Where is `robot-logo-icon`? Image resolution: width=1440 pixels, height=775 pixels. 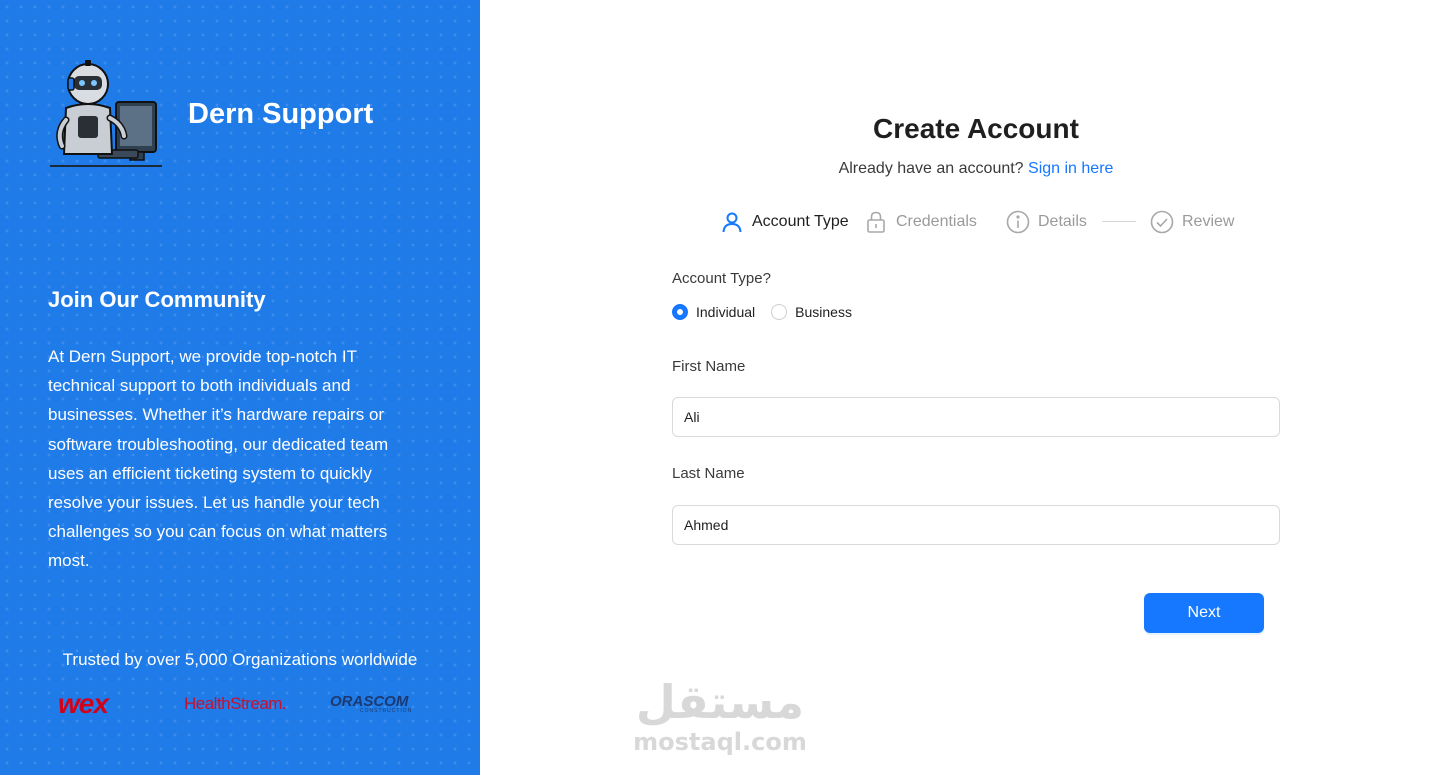 robot-logo-icon is located at coordinates (106, 113).